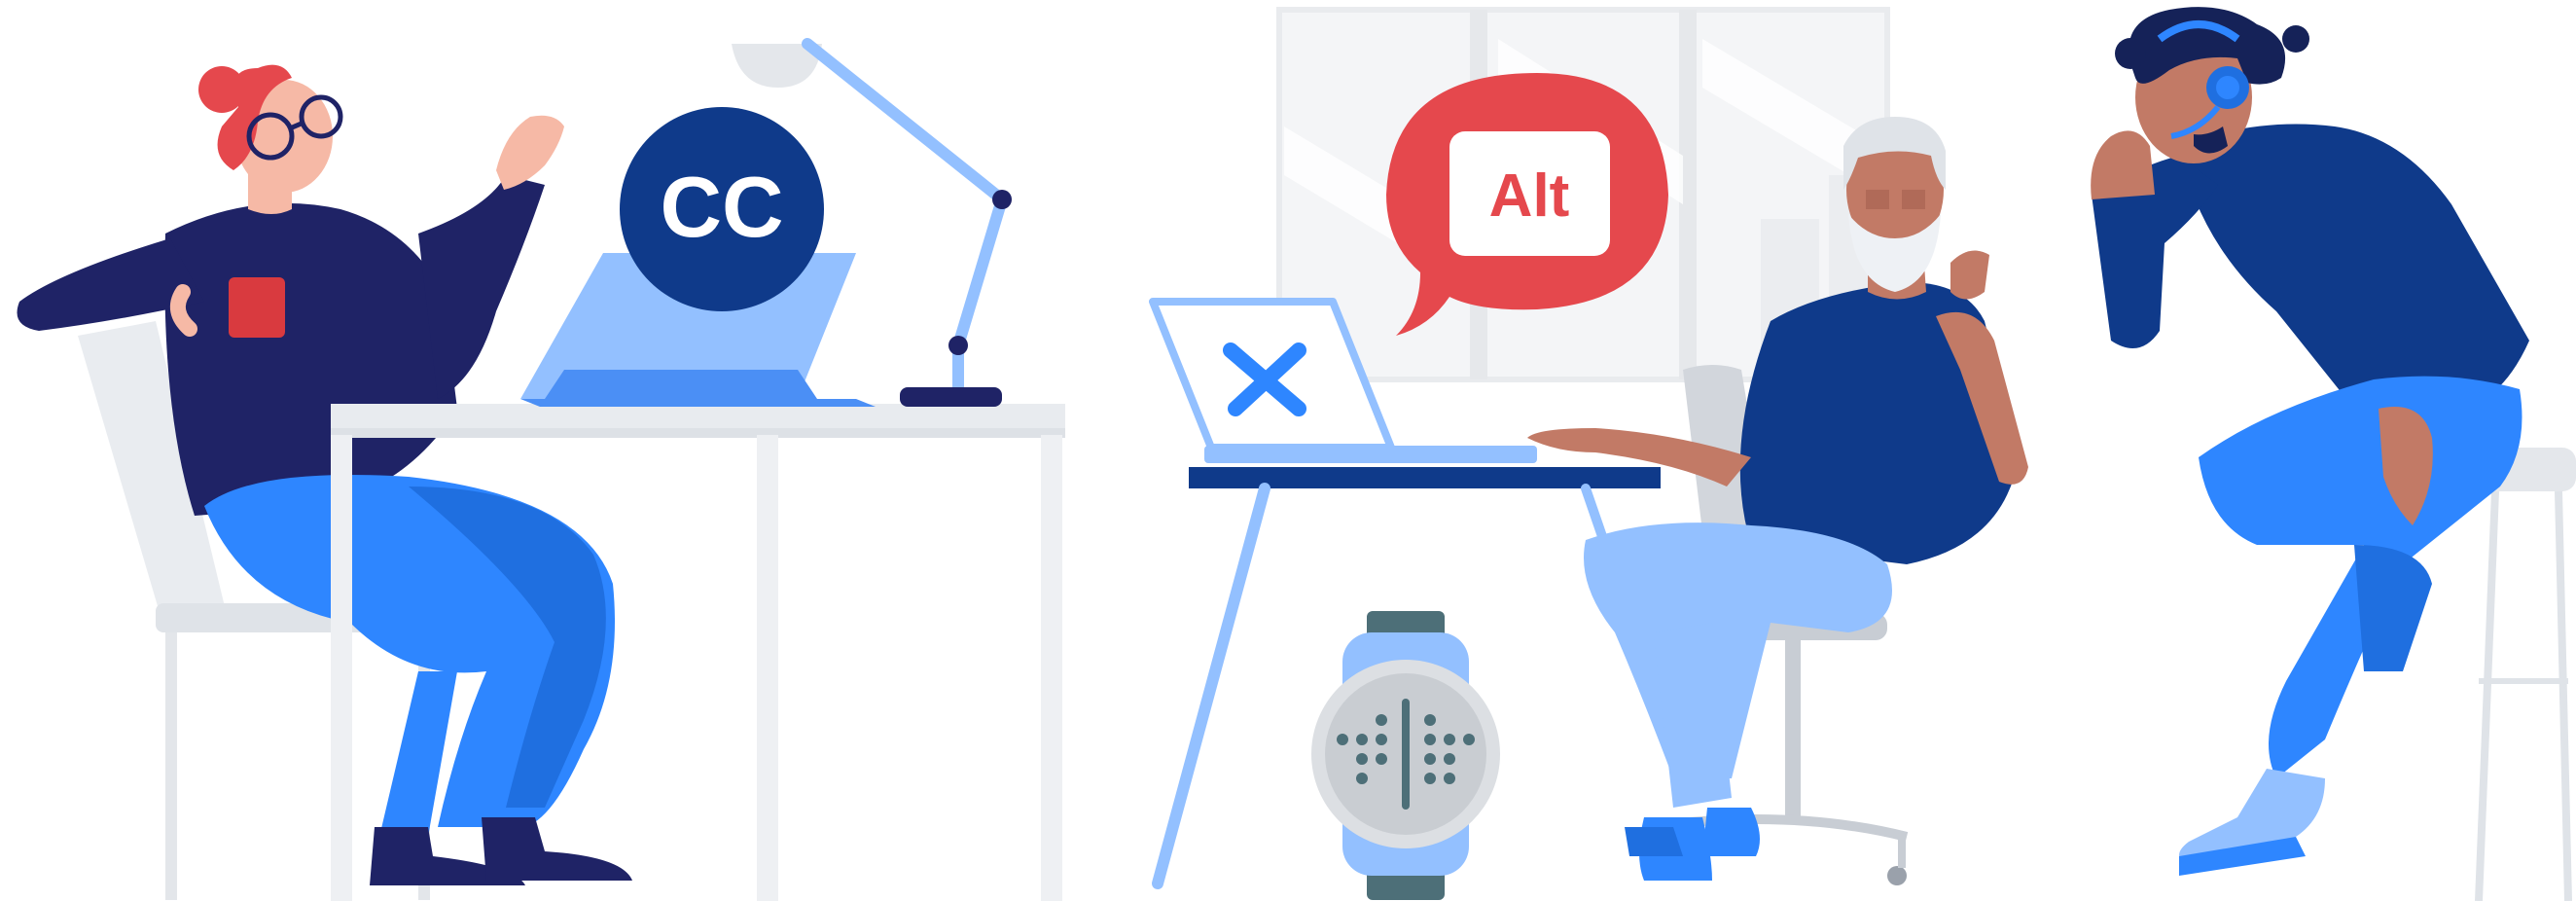  What do you see at coordinates (2523, 675) in the screenshot?
I see `bar-stool` at bounding box center [2523, 675].